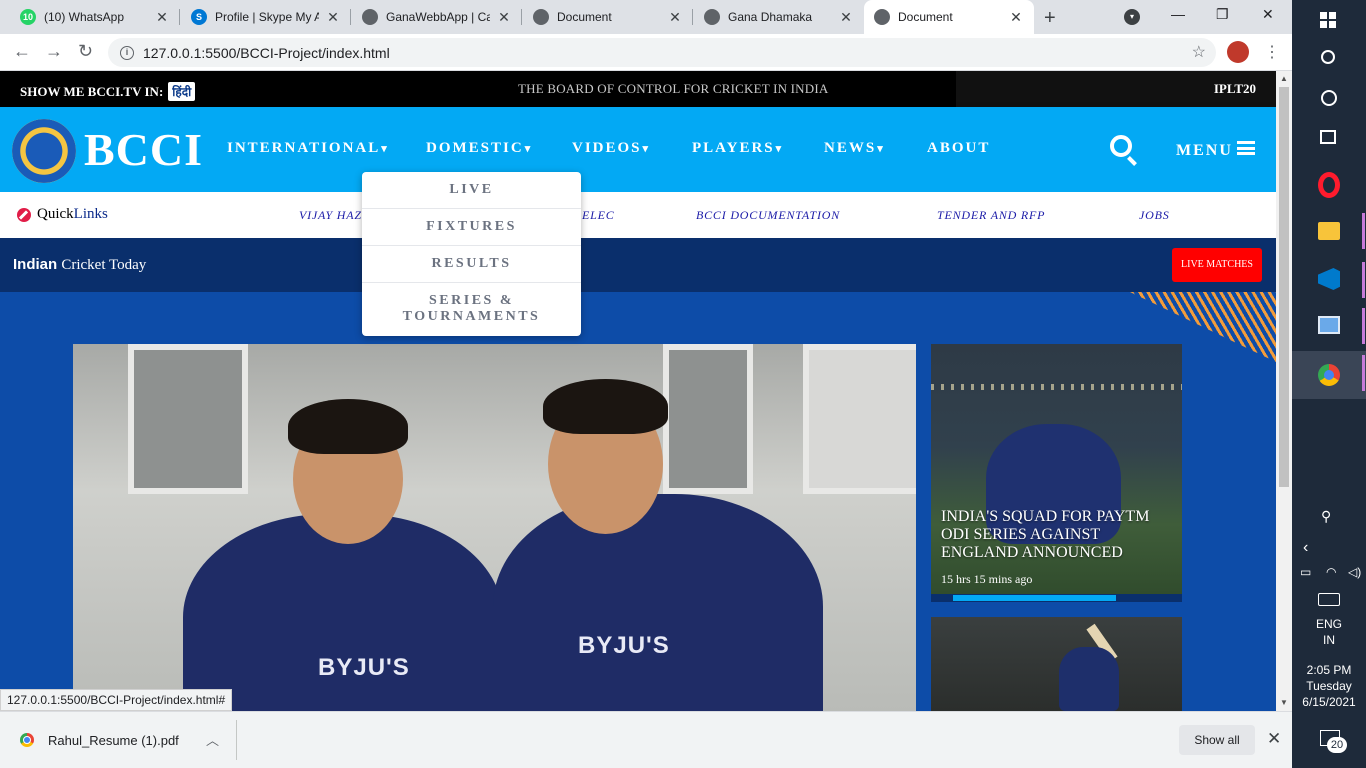 Image resolution: width=1366 pixels, height=768 pixels. I want to click on opera-icon, so click(1329, 185).